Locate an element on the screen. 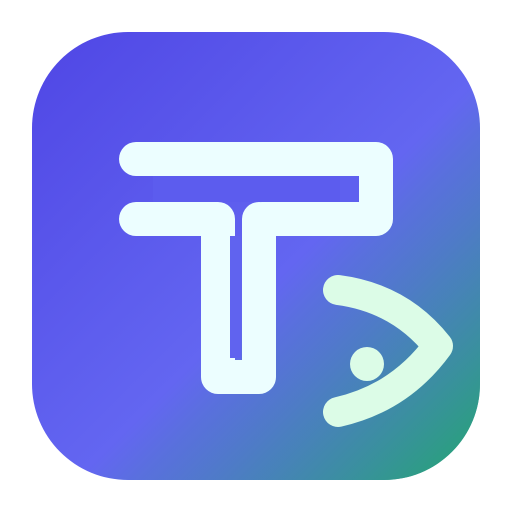 This screenshot has width=512, height=512. t-top-gap is located at coordinates (256, 189).